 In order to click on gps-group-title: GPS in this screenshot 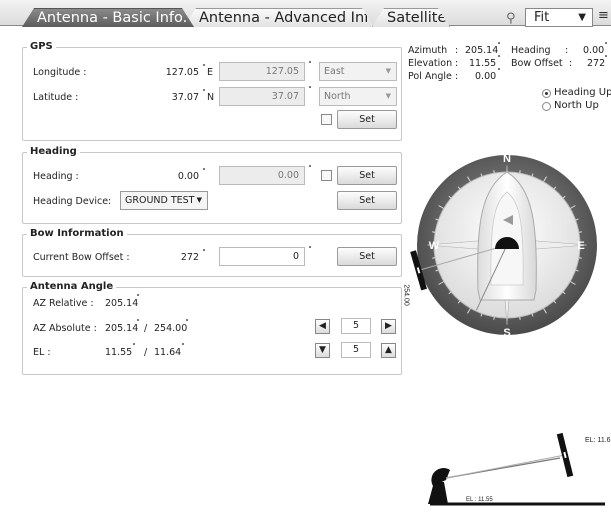, I will do `click(41, 46)`.